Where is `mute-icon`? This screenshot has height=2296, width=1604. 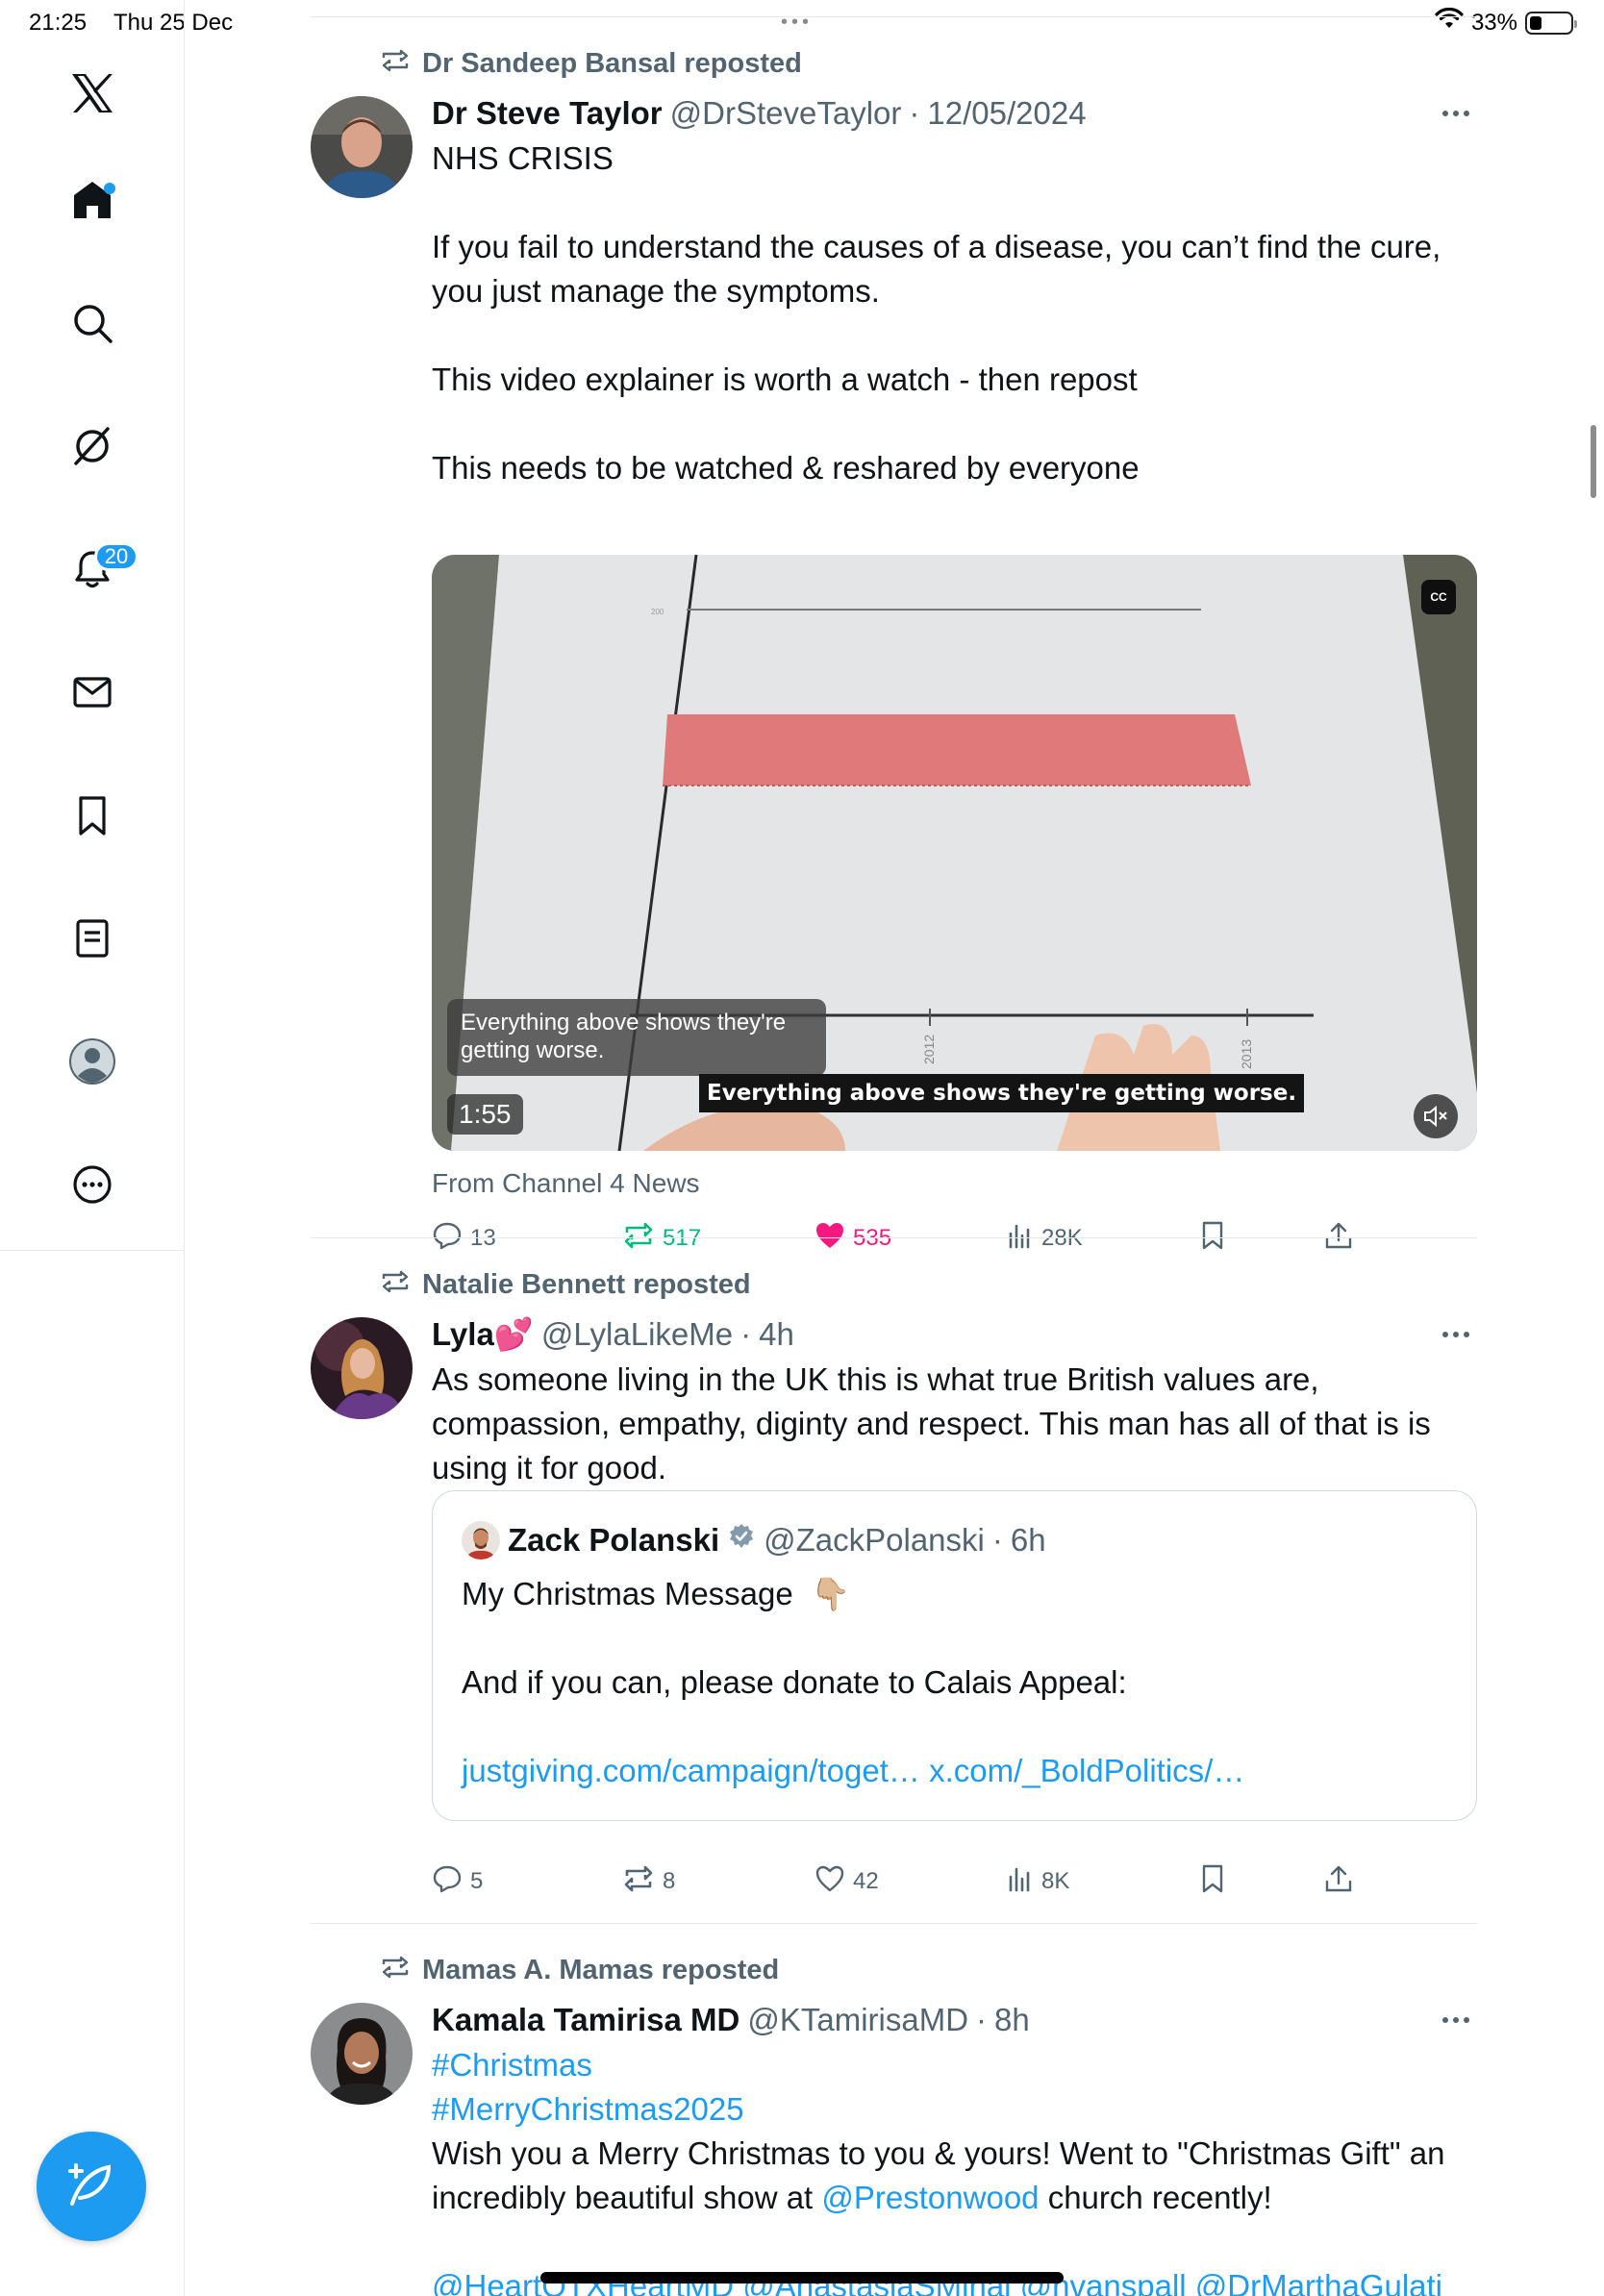 mute-icon is located at coordinates (1436, 1116).